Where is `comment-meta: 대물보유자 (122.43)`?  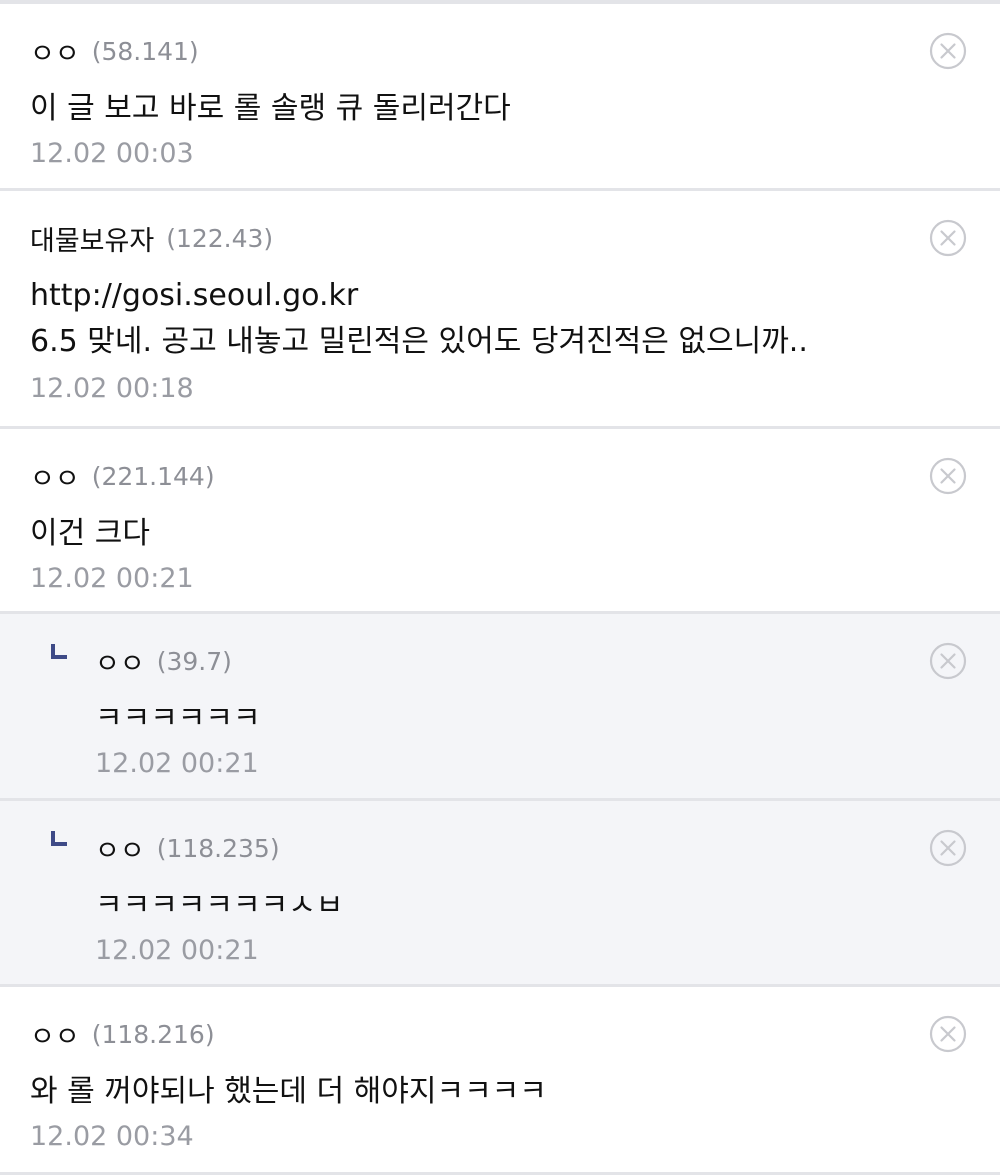
comment-meta: 대물보유자 (122.43) is located at coordinates (152, 238).